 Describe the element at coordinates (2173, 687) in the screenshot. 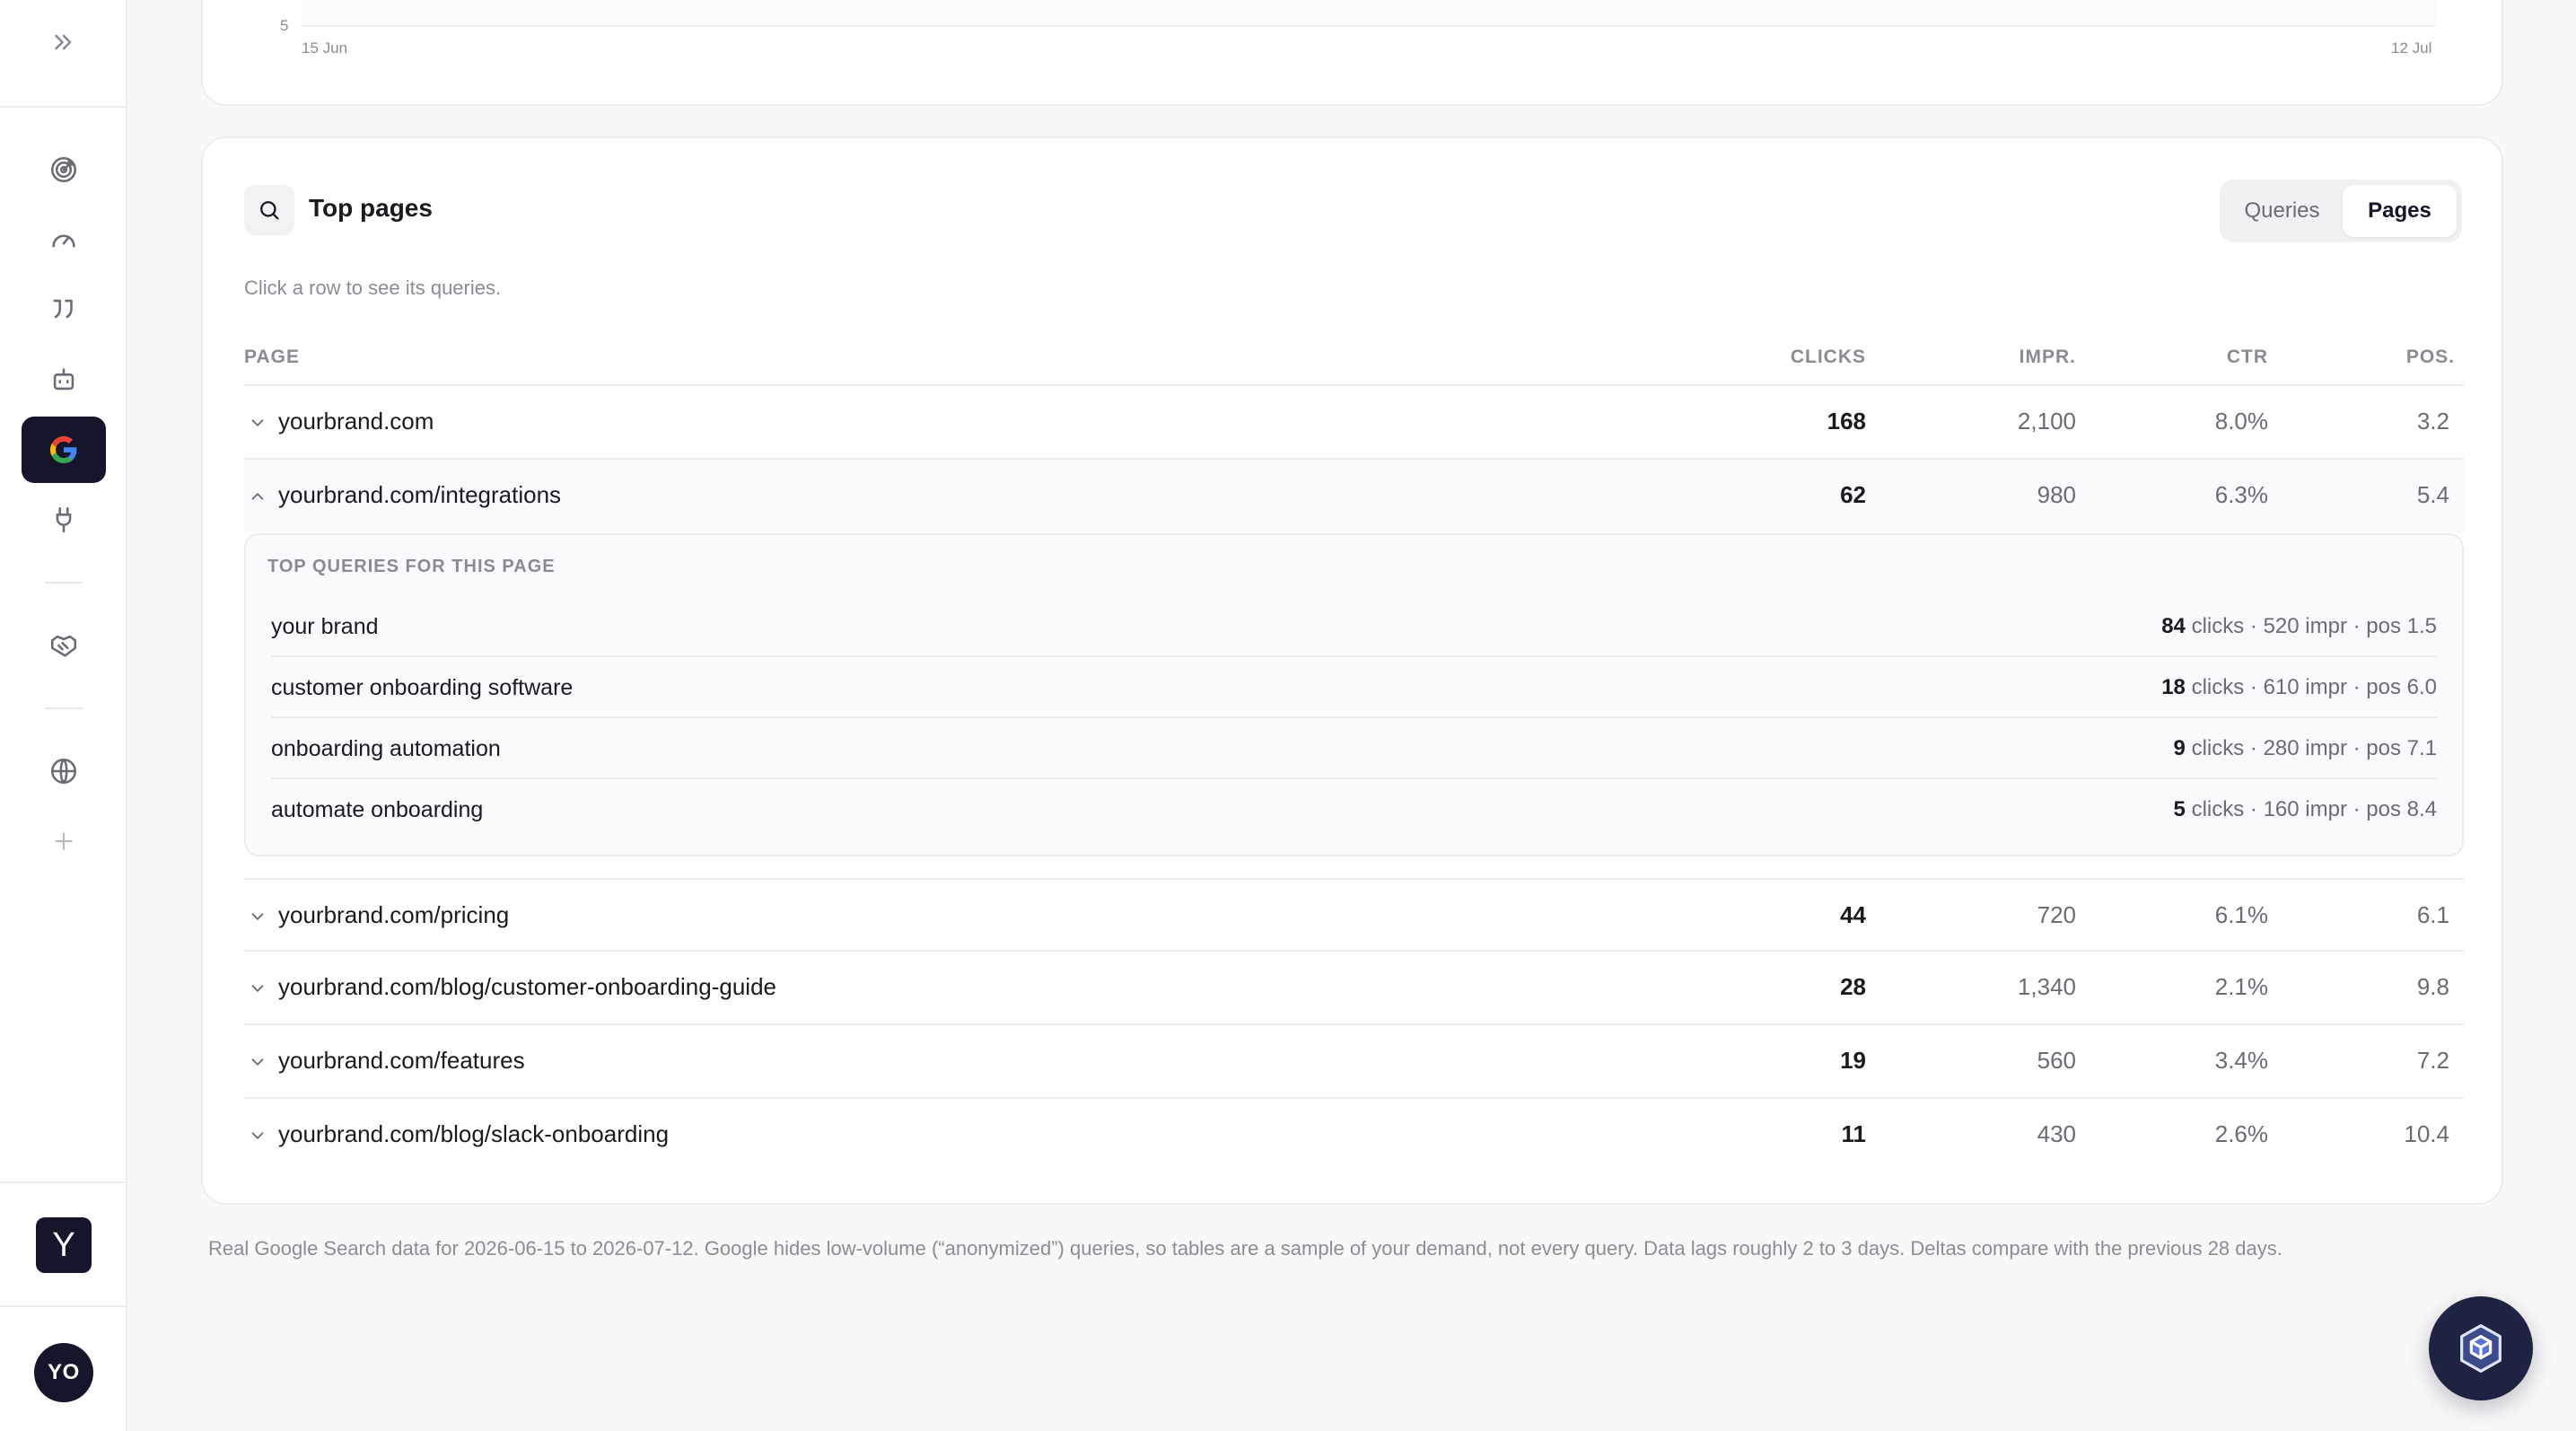

I see `query-clicks: 18` at that location.